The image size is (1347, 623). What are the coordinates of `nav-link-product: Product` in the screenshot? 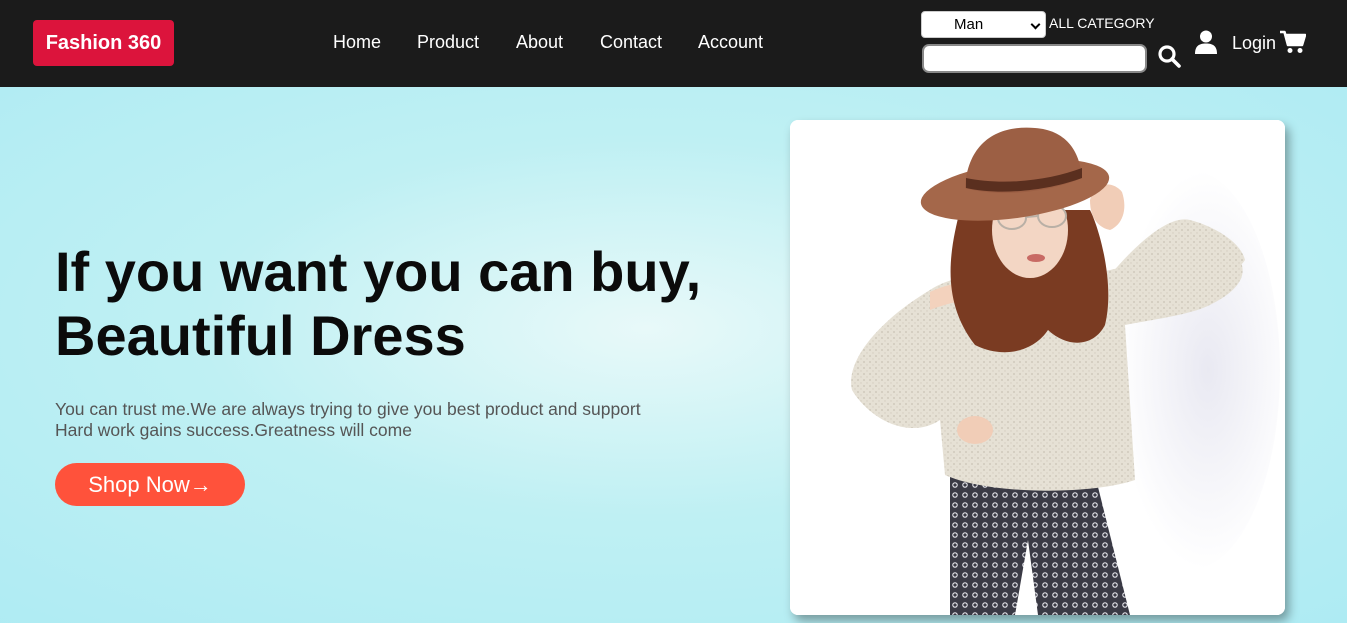 It's located at (448, 42).